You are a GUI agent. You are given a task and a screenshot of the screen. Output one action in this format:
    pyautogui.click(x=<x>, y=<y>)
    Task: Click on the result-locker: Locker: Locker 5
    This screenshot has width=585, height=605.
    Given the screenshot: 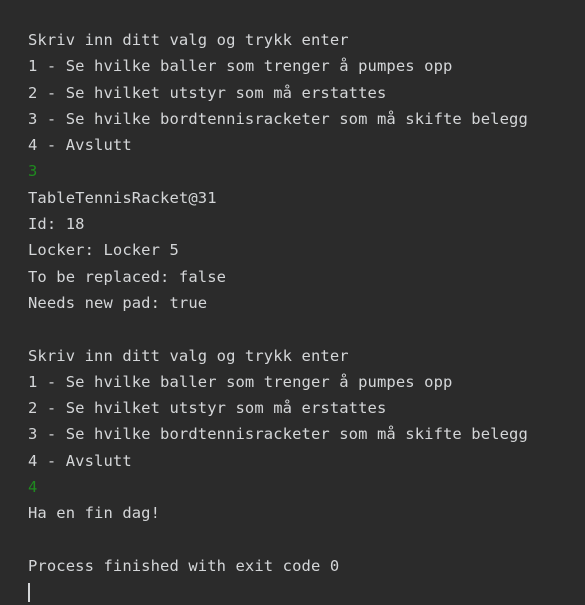 What is the action you would take?
    pyautogui.click(x=103, y=250)
    